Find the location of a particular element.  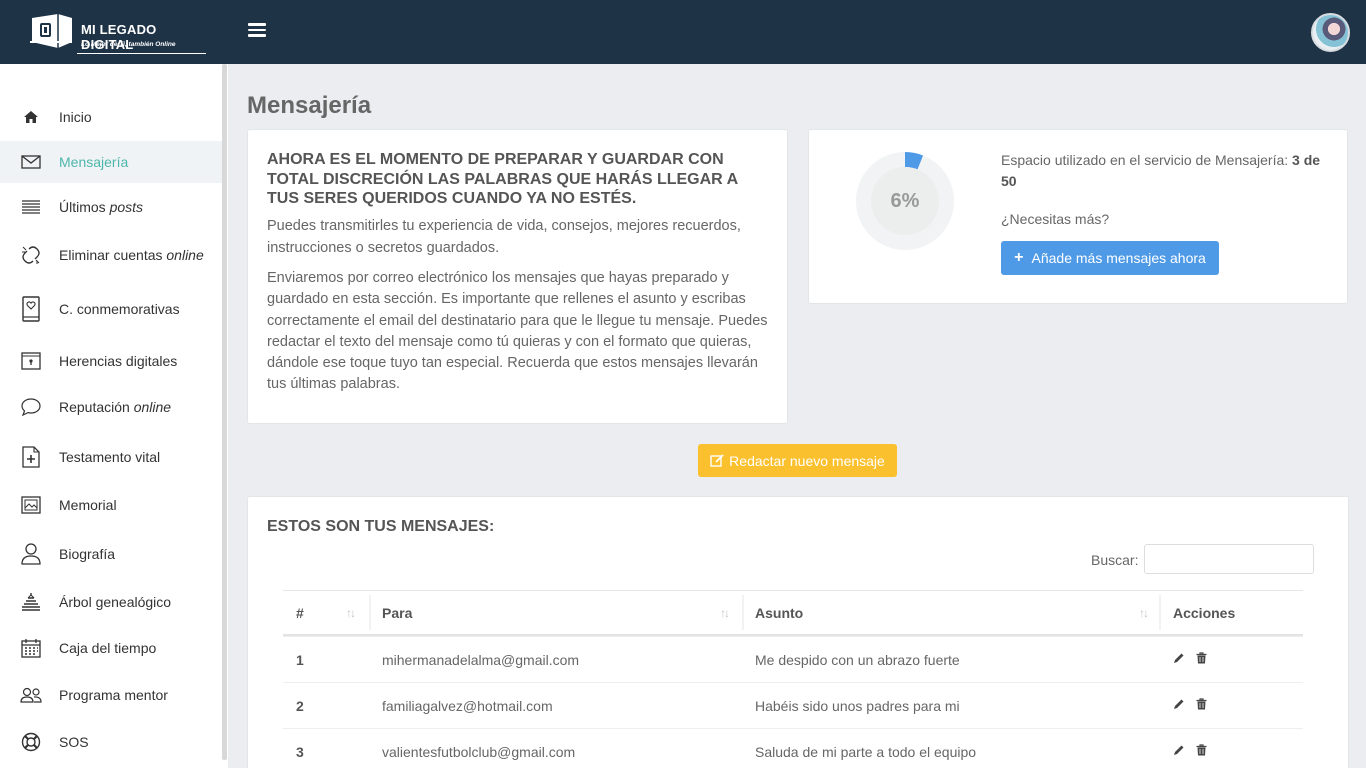

search-input is located at coordinates (1229, 559).